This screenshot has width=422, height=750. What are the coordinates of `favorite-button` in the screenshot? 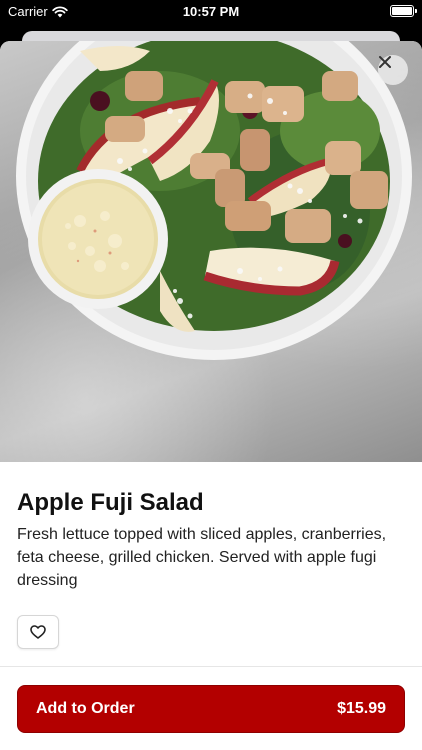 It's located at (38, 632).